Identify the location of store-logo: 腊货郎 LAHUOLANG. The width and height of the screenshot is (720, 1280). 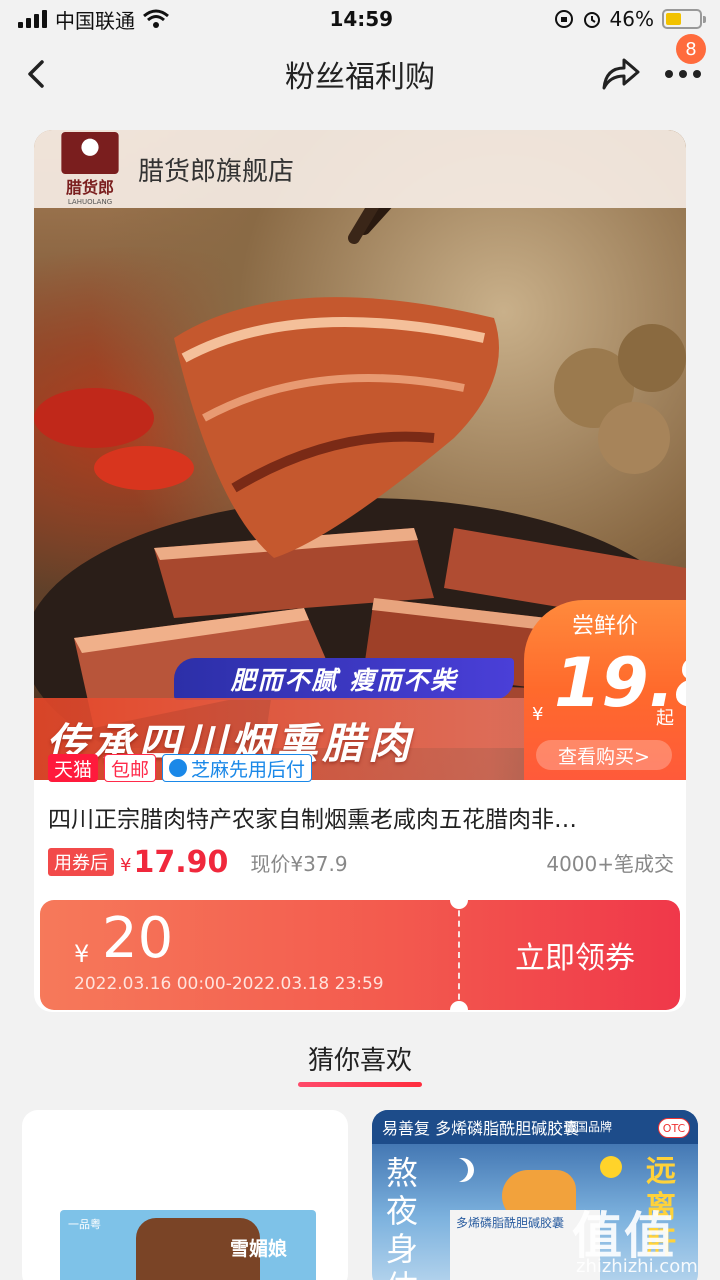
(90, 169).